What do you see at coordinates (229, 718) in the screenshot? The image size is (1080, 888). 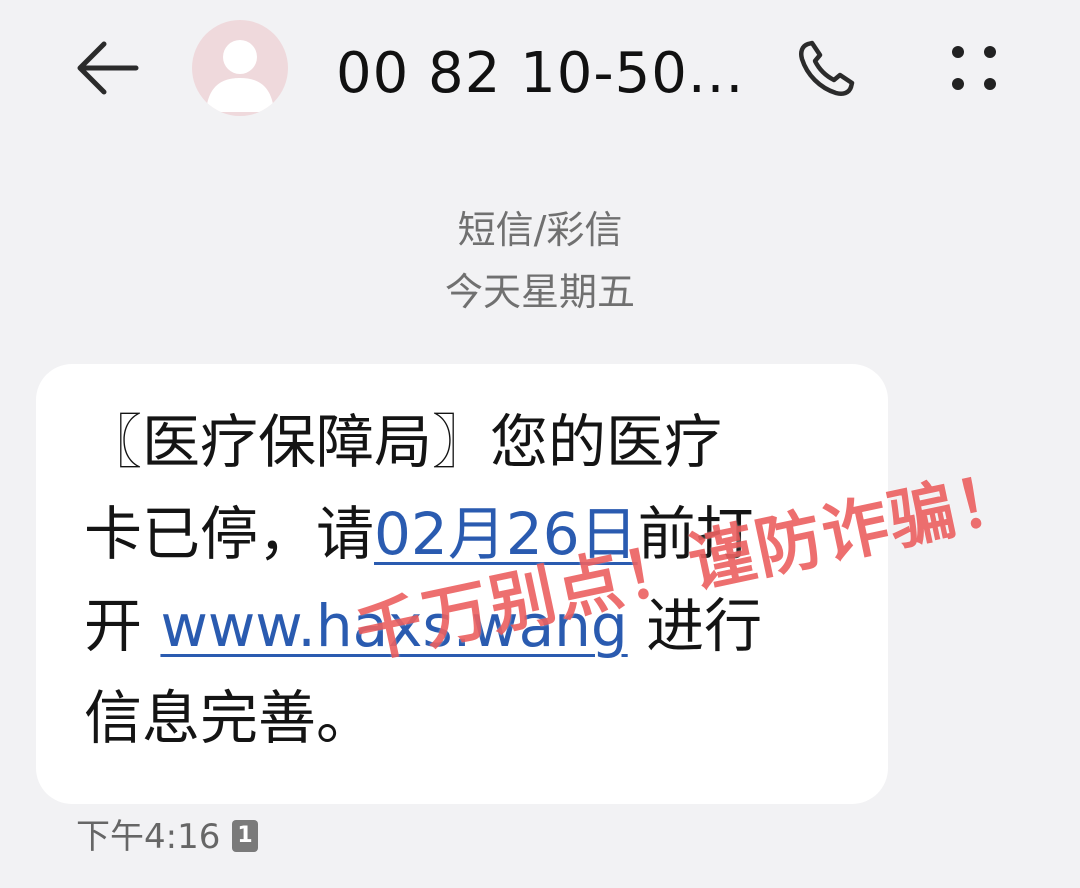 I see `message-line: 信息完善。` at bounding box center [229, 718].